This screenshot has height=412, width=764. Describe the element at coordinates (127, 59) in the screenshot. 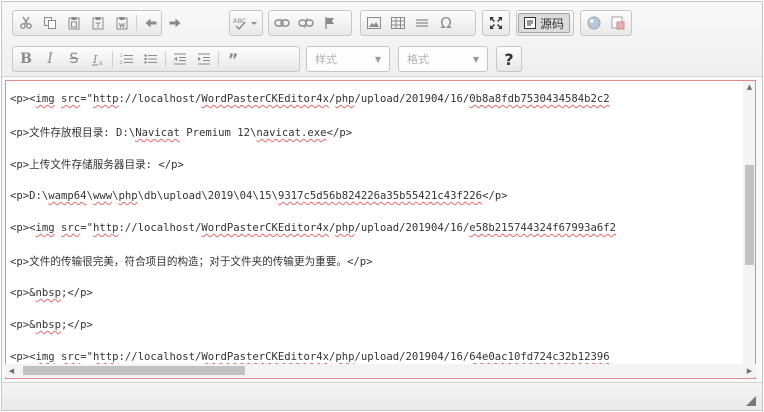

I see `numbered-list-icon: 12` at that location.